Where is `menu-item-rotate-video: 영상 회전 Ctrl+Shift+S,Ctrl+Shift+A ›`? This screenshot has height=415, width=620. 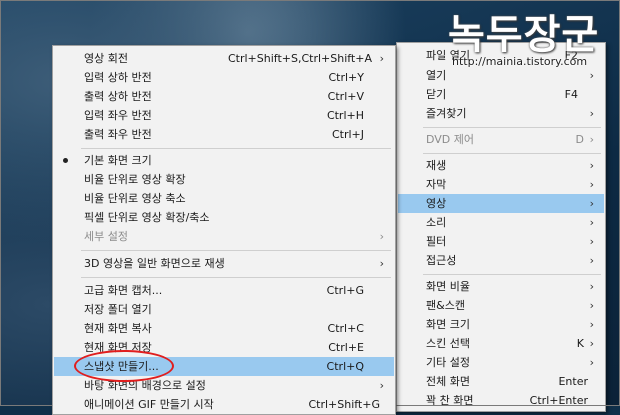 menu-item-rotate-video: 영상 회전 Ctrl+Shift+S,Ctrl+Shift+A › is located at coordinates (224, 58).